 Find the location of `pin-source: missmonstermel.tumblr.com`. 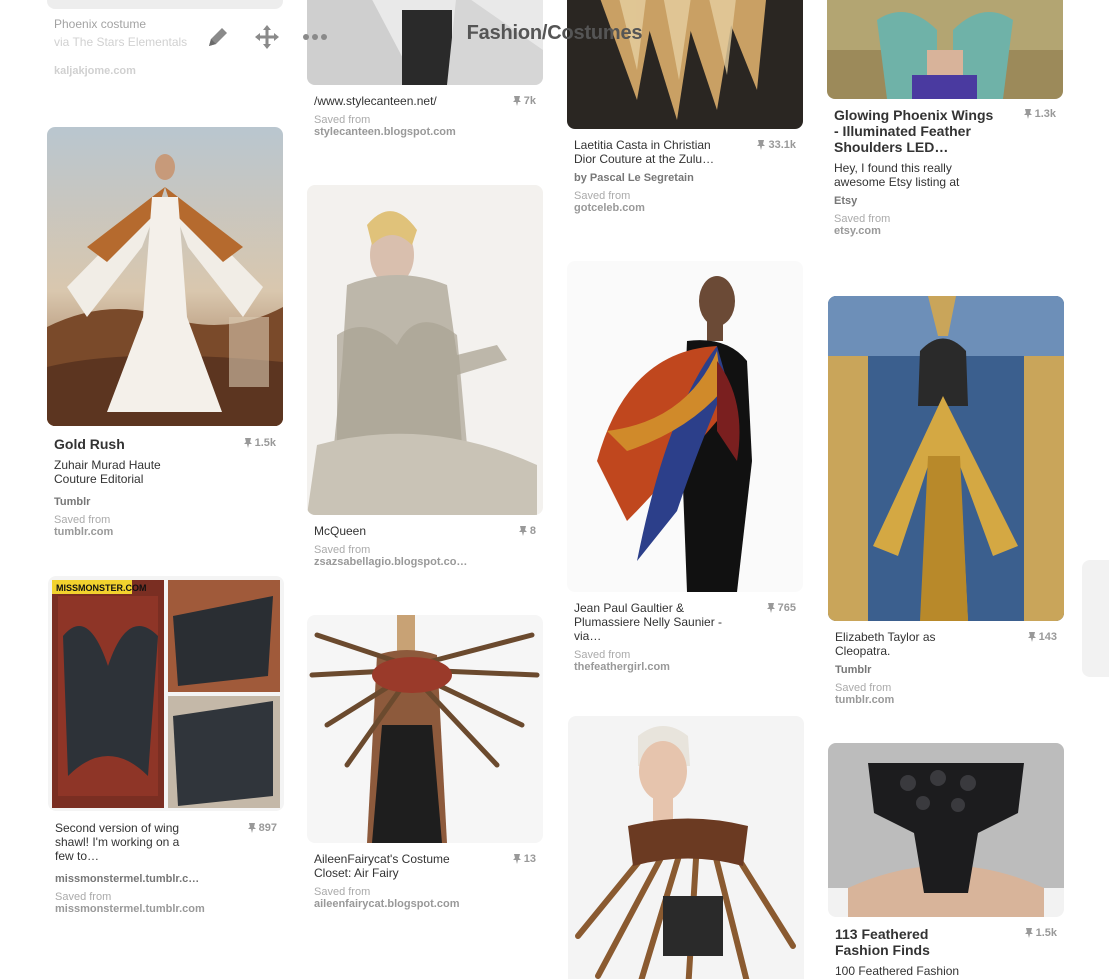

pin-source: missmonstermel.tumblr.com is located at coordinates (165, 909).